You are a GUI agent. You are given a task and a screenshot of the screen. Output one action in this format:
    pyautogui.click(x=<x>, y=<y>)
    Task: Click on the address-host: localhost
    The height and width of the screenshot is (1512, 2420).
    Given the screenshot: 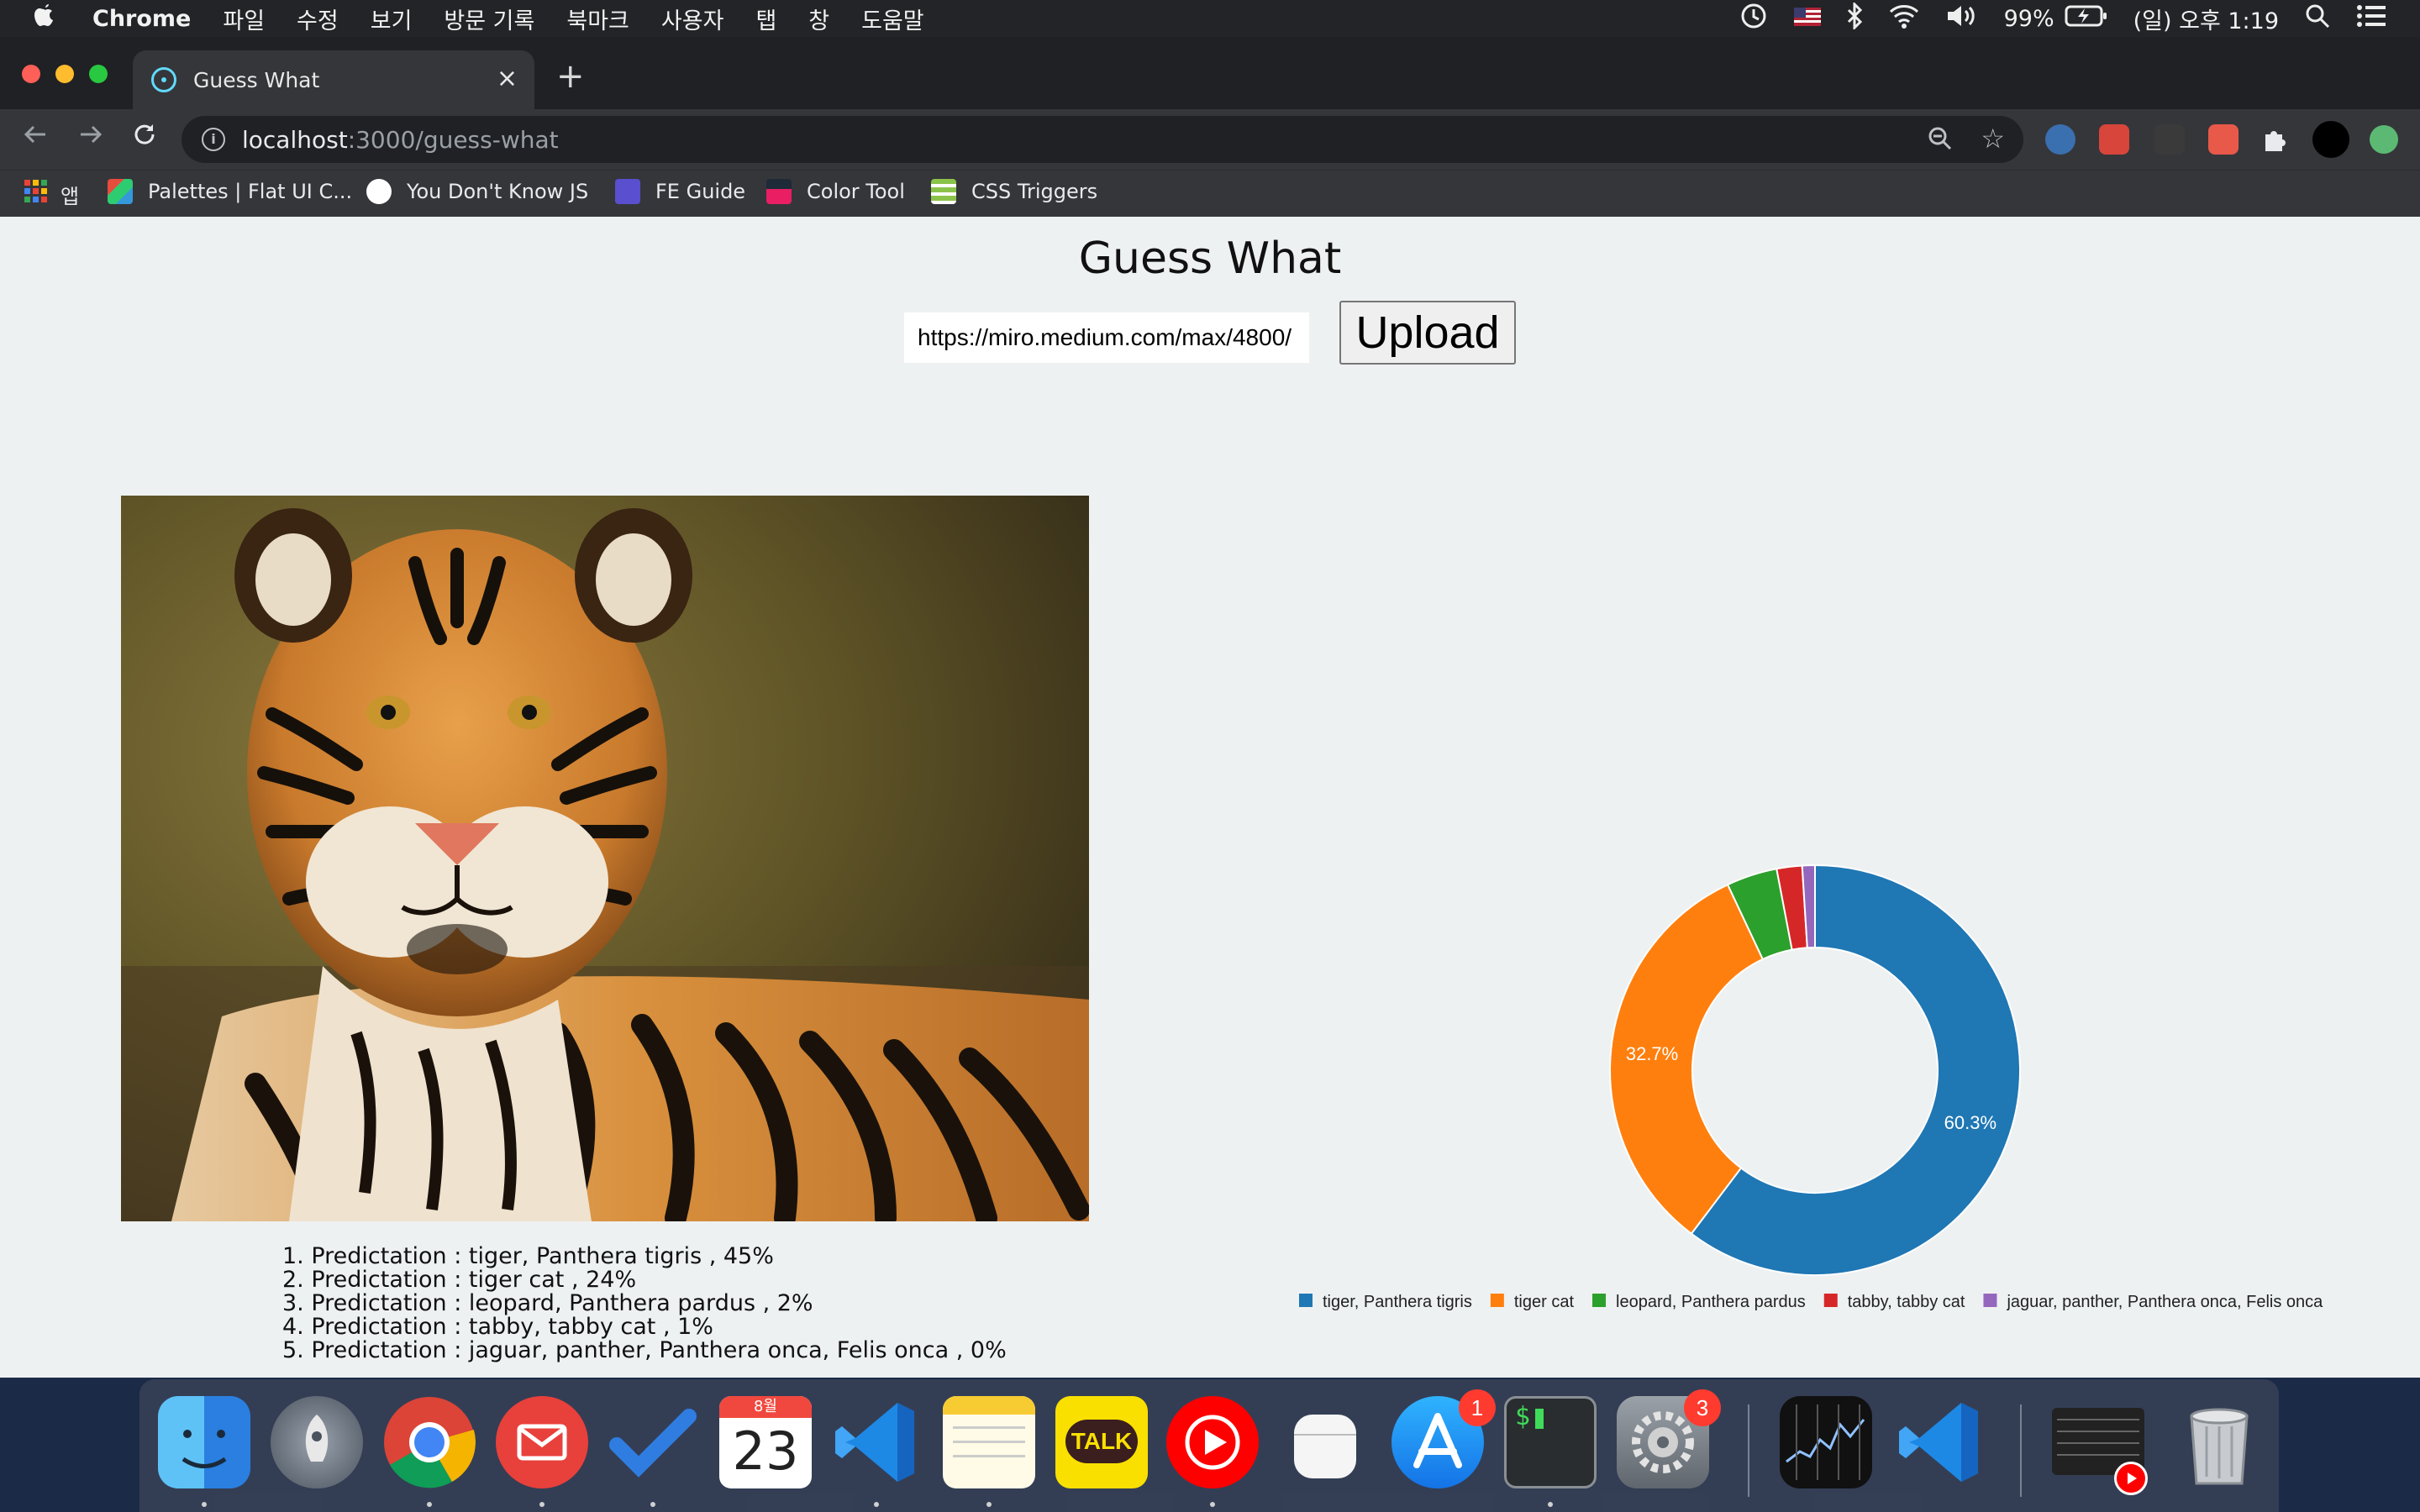 What is the action you would take?
    pyautogui.click(x=295, y=139)
    